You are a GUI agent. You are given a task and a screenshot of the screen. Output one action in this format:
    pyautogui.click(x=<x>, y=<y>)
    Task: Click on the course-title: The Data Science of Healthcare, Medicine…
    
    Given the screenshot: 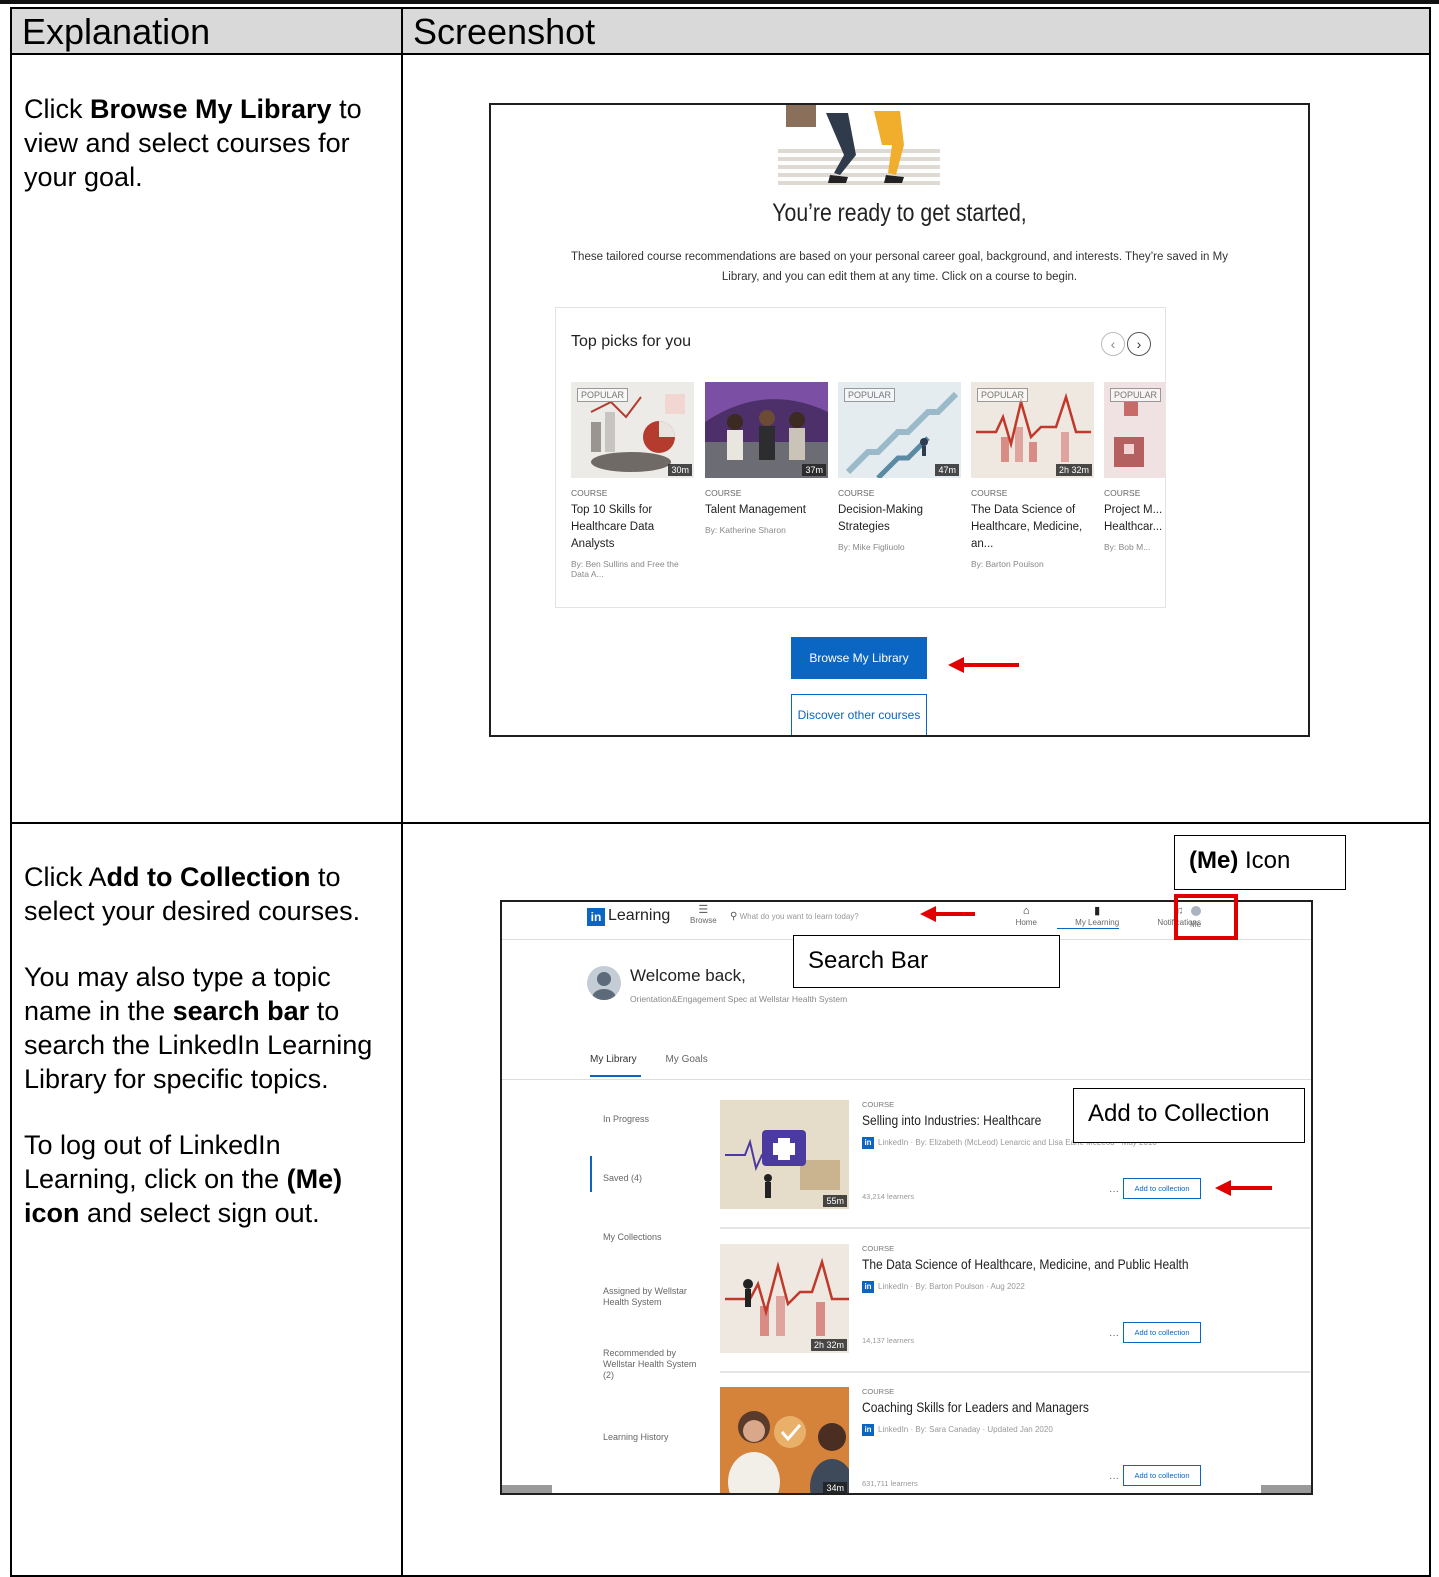 What is the action you would take?
    pyautogui.click(x=1025, y=1264)
    